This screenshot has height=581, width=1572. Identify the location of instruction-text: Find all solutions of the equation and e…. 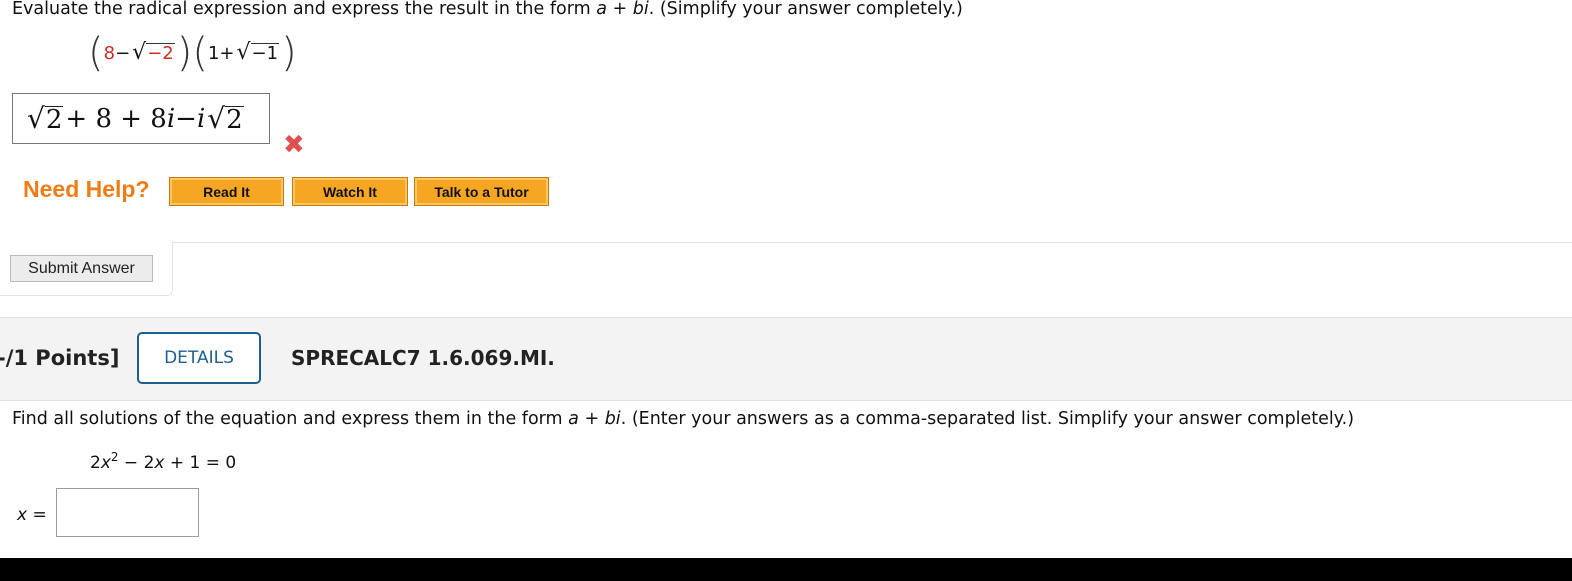
(290, 419).